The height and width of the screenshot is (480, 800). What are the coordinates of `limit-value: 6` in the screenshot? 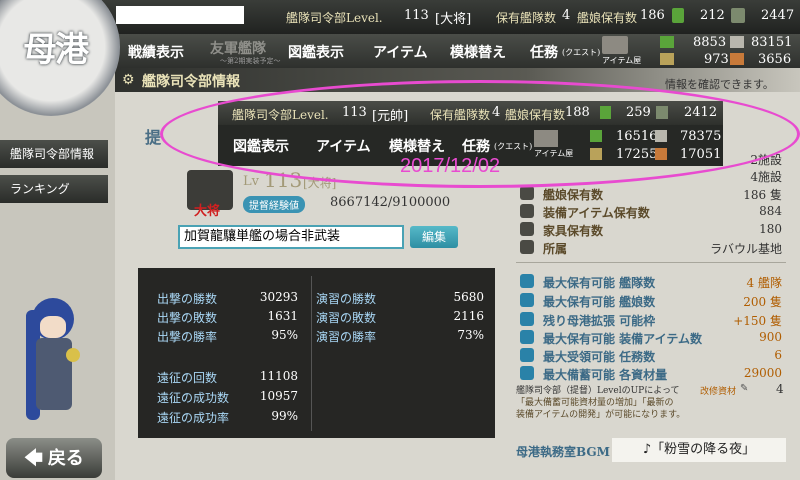 It's located at (778, 355).